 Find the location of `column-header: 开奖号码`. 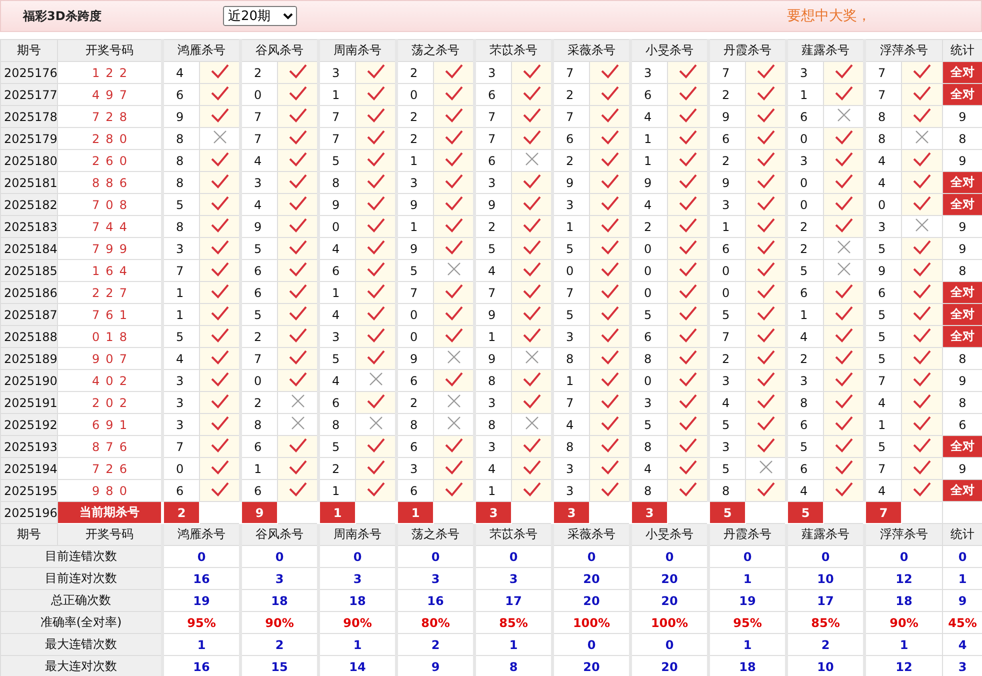

column-header: 开奖号码 is located at coordinates (110, 535).